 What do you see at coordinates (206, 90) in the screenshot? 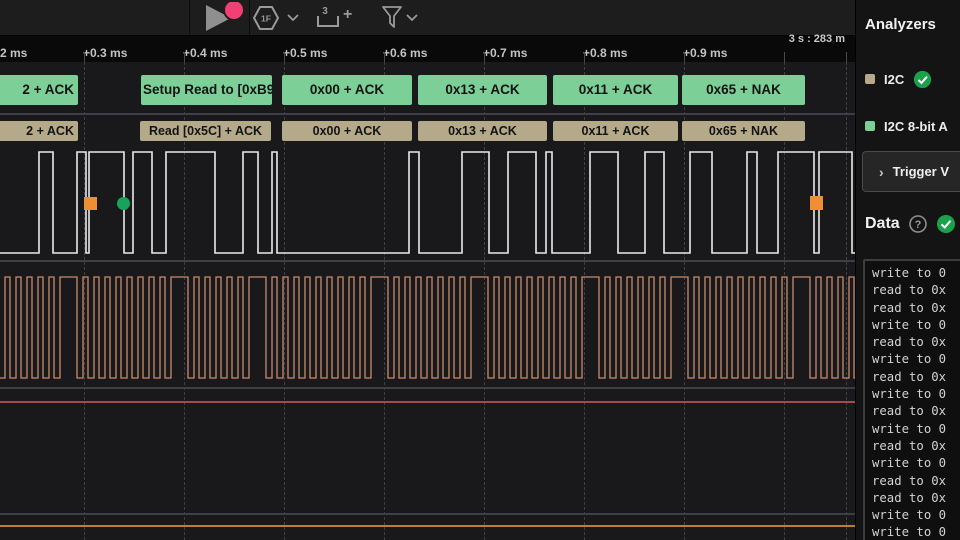
I see `i2c-8bit-annotations-bubble: Setup Read to [0xB9` at bounding box center [206, 90].